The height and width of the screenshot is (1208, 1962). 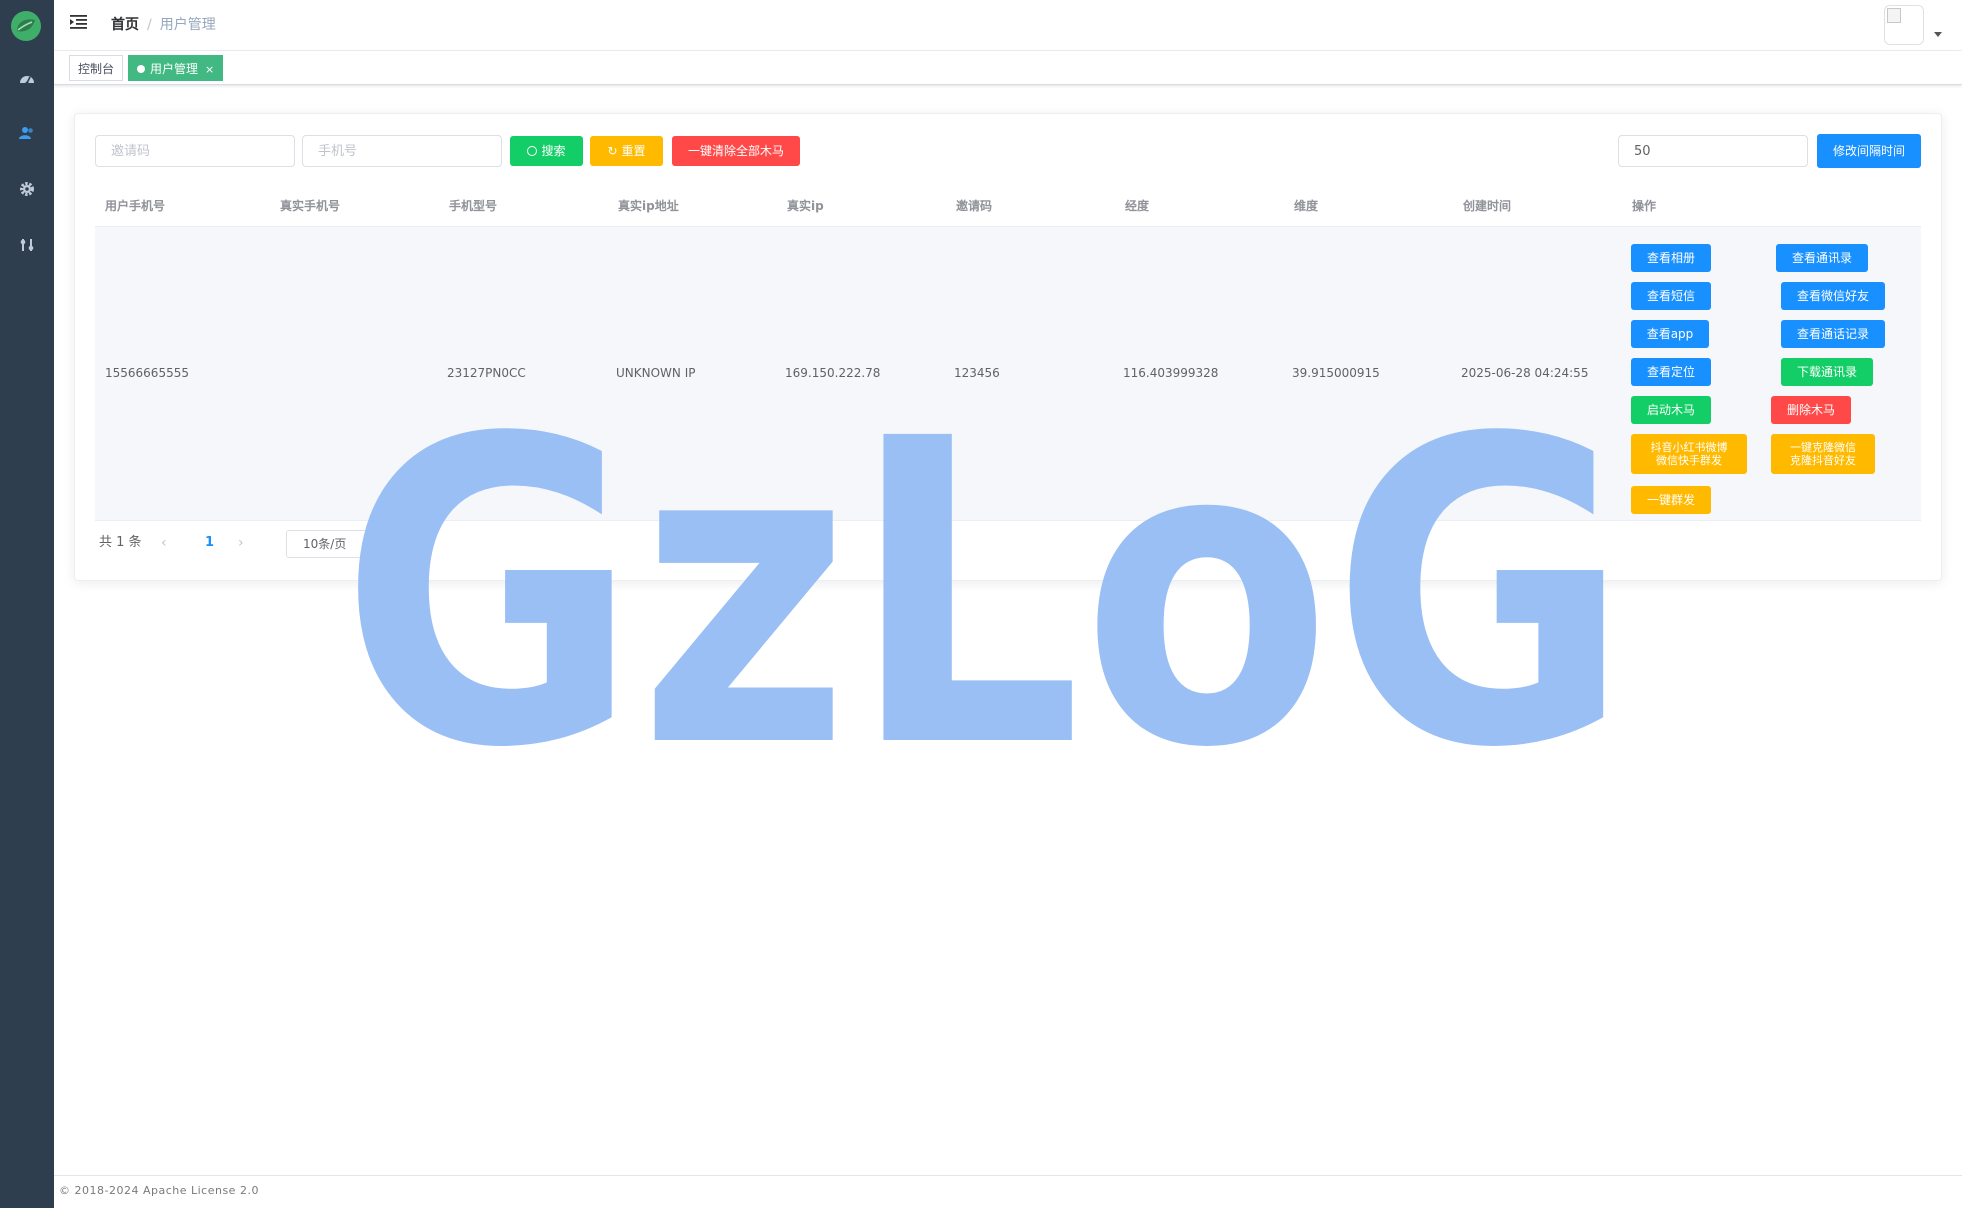 I want to click on refresh-icon: ↻, so click(x=612, y=151).